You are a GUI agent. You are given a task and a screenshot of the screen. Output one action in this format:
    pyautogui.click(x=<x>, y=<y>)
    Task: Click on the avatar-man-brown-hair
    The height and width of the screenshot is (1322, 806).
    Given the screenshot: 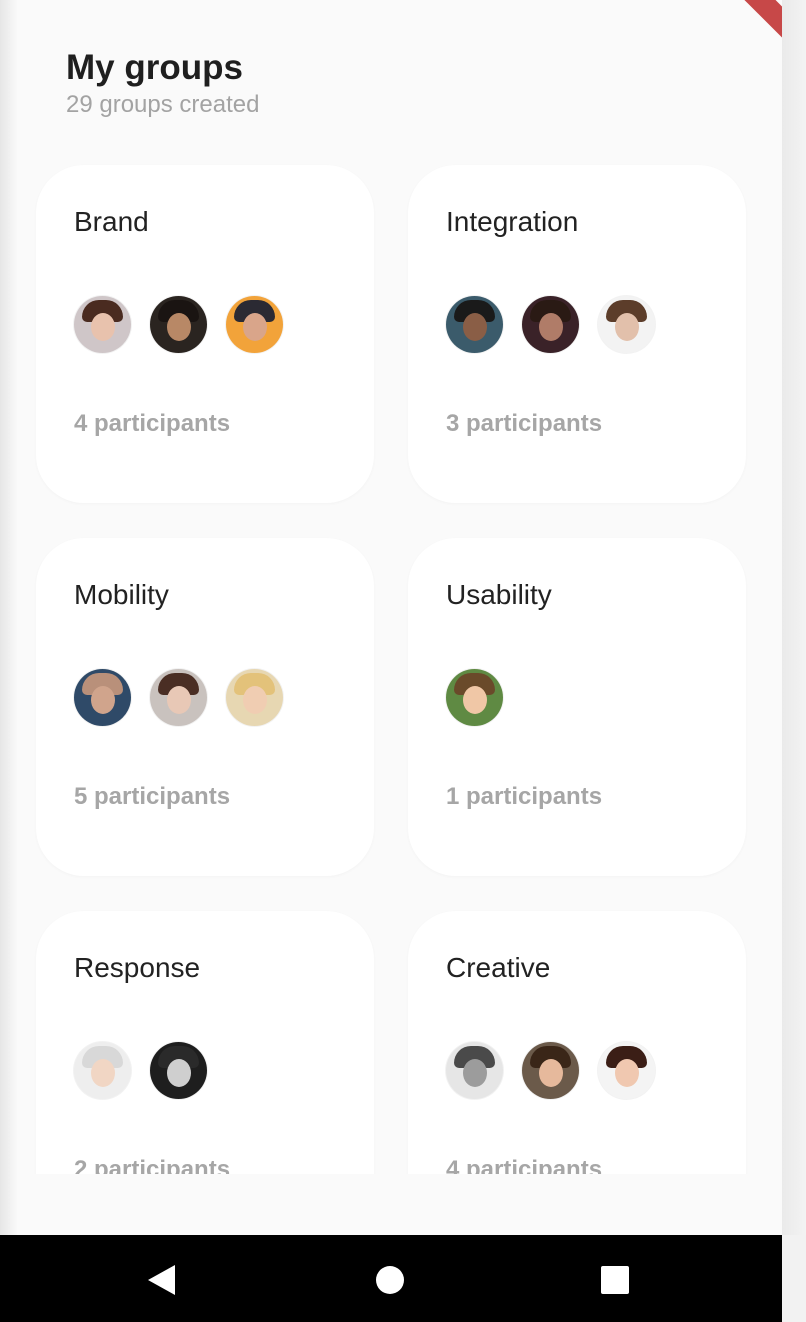 What is the action you would take?
    pyautogui.click(x=550, y=1070)
    